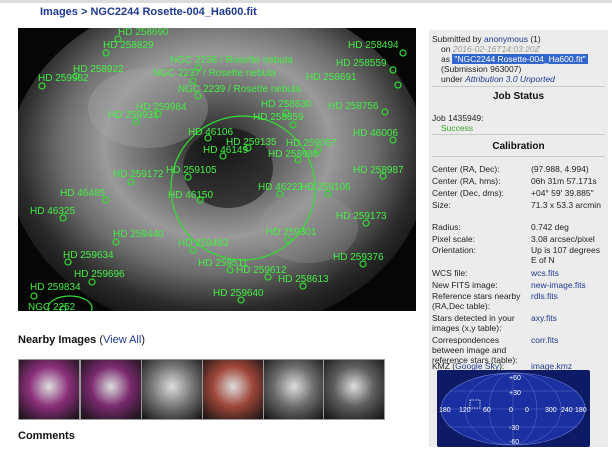  Describe the element at coordinates (481, 69) in the screenshot. I see `submission-id: (Submission 963007)` at that location.